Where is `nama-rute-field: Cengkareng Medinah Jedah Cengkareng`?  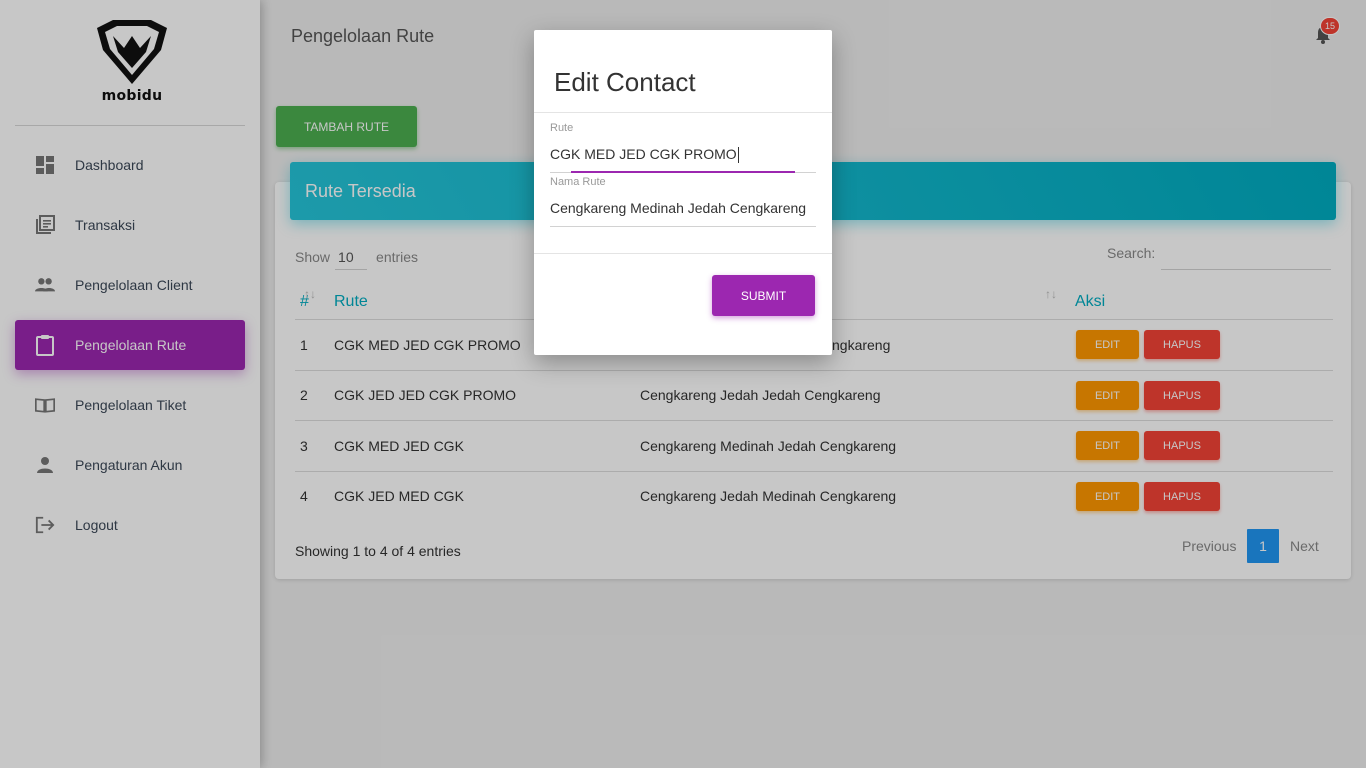 nama-rute-field: Cengkareng Medinah Jedah Cengkareng is located at coordinates (678, 208).